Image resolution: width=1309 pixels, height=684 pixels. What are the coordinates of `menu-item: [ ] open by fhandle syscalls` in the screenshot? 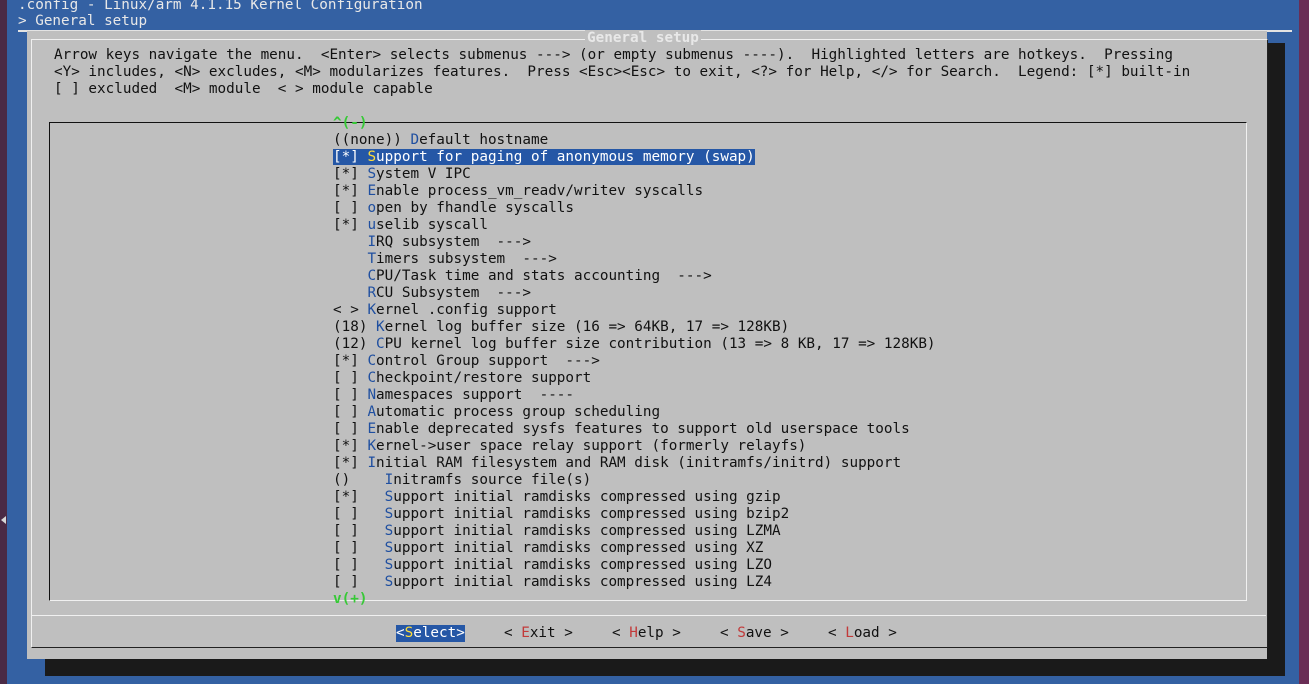 It's located at (634, 208).